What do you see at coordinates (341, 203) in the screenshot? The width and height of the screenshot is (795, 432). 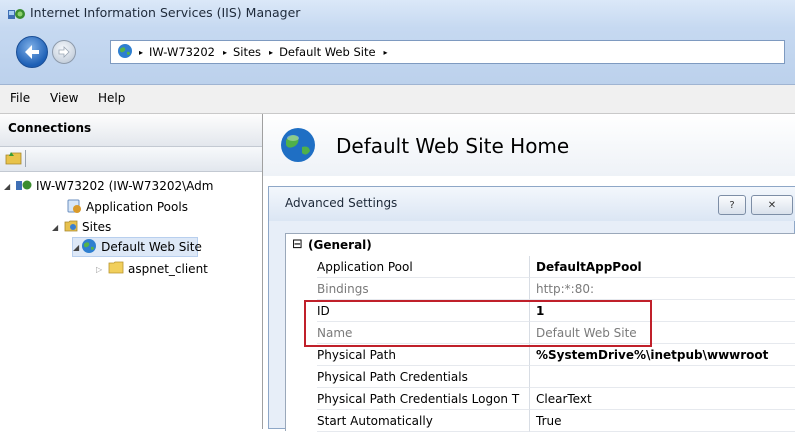 I see `dialog-title: Advanced Settings` at bounding box center [341, 203].